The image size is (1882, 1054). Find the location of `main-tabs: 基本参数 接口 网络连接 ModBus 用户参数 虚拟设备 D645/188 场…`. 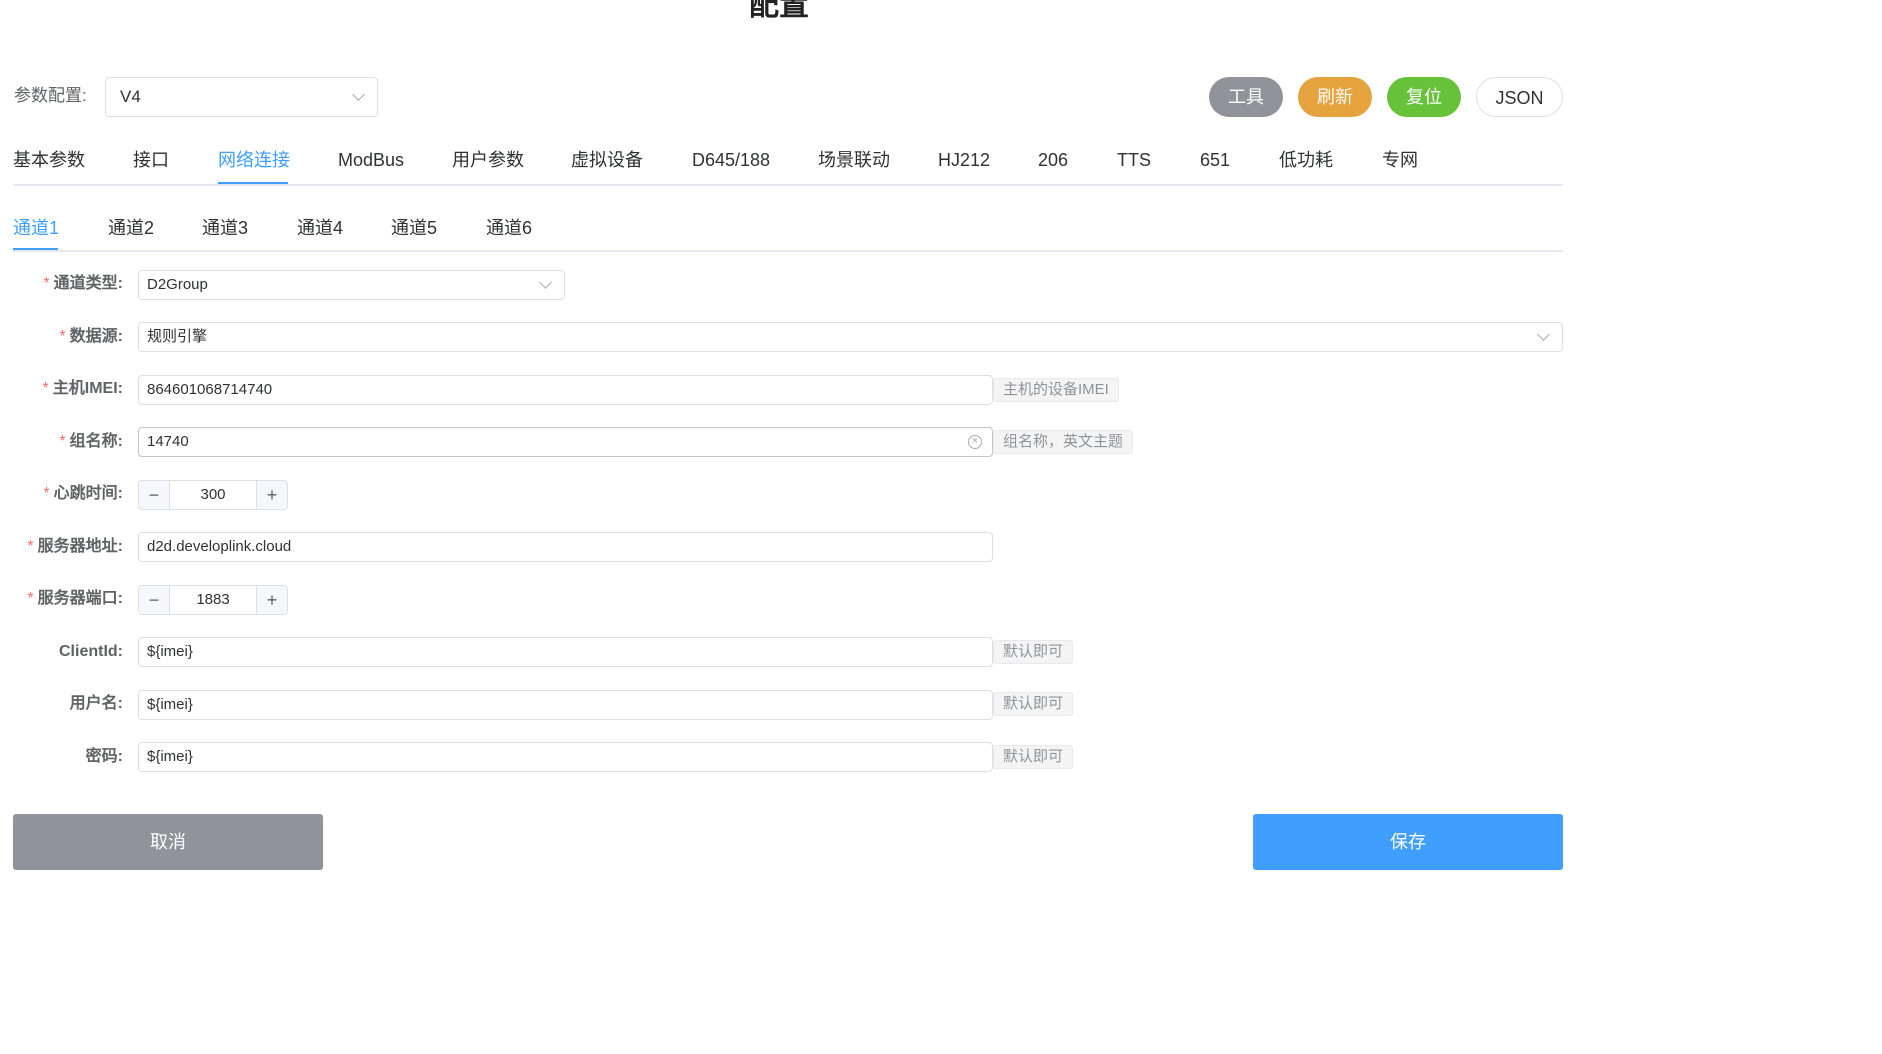

main-tabs: 基本参数 接口 网络连接 ModBus 用户参数 虚拟设备 D645/188 场… is located at coordinates (788, 162).